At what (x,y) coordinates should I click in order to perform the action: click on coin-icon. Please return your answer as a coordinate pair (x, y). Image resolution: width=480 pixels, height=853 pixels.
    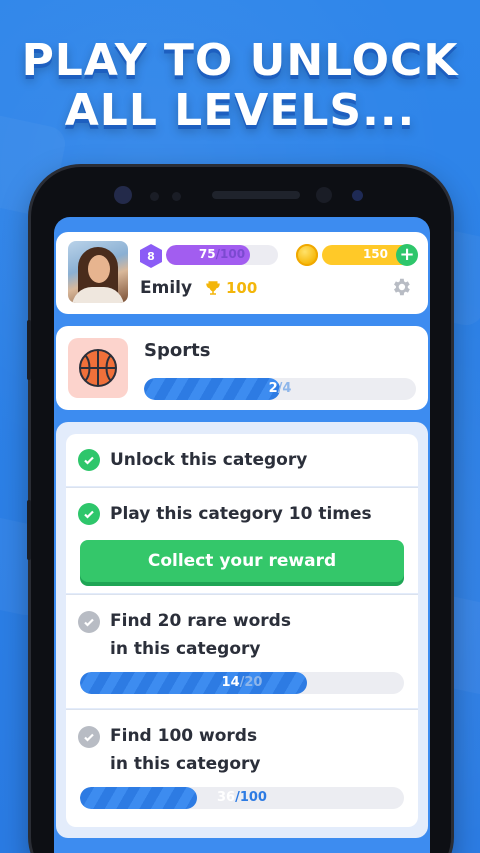
    Looking at the image, I should click on (307, 255).